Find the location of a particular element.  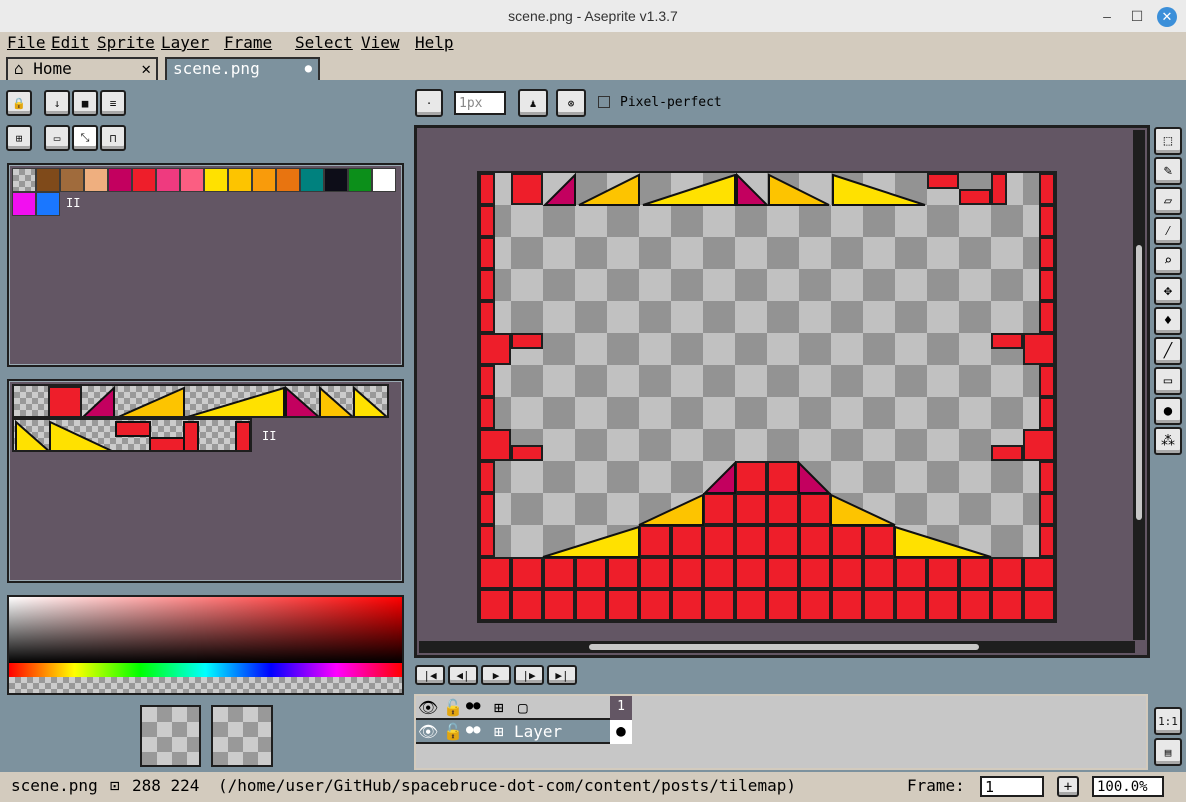

layer-name: Layer is located at coordinates (538, 731).